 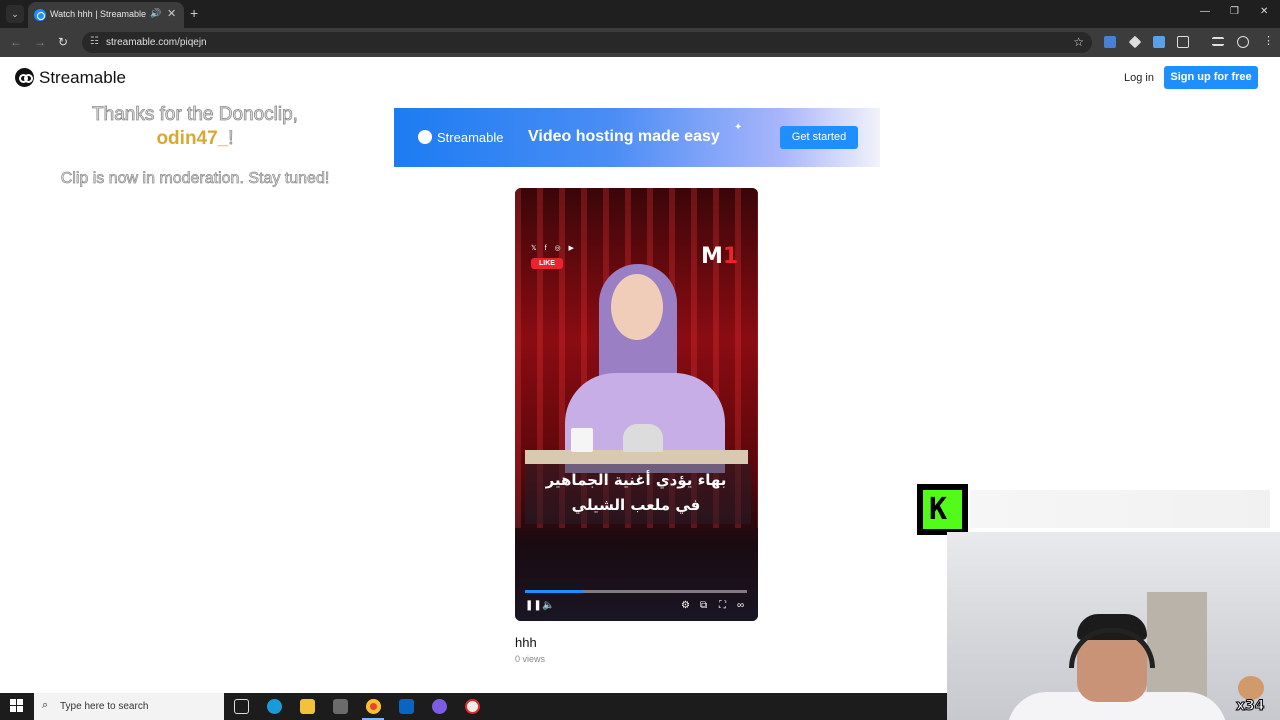 I want to click on moderation-status-text: Clip is now in moderation. Stay tuned!, so click(x=195, y=179).